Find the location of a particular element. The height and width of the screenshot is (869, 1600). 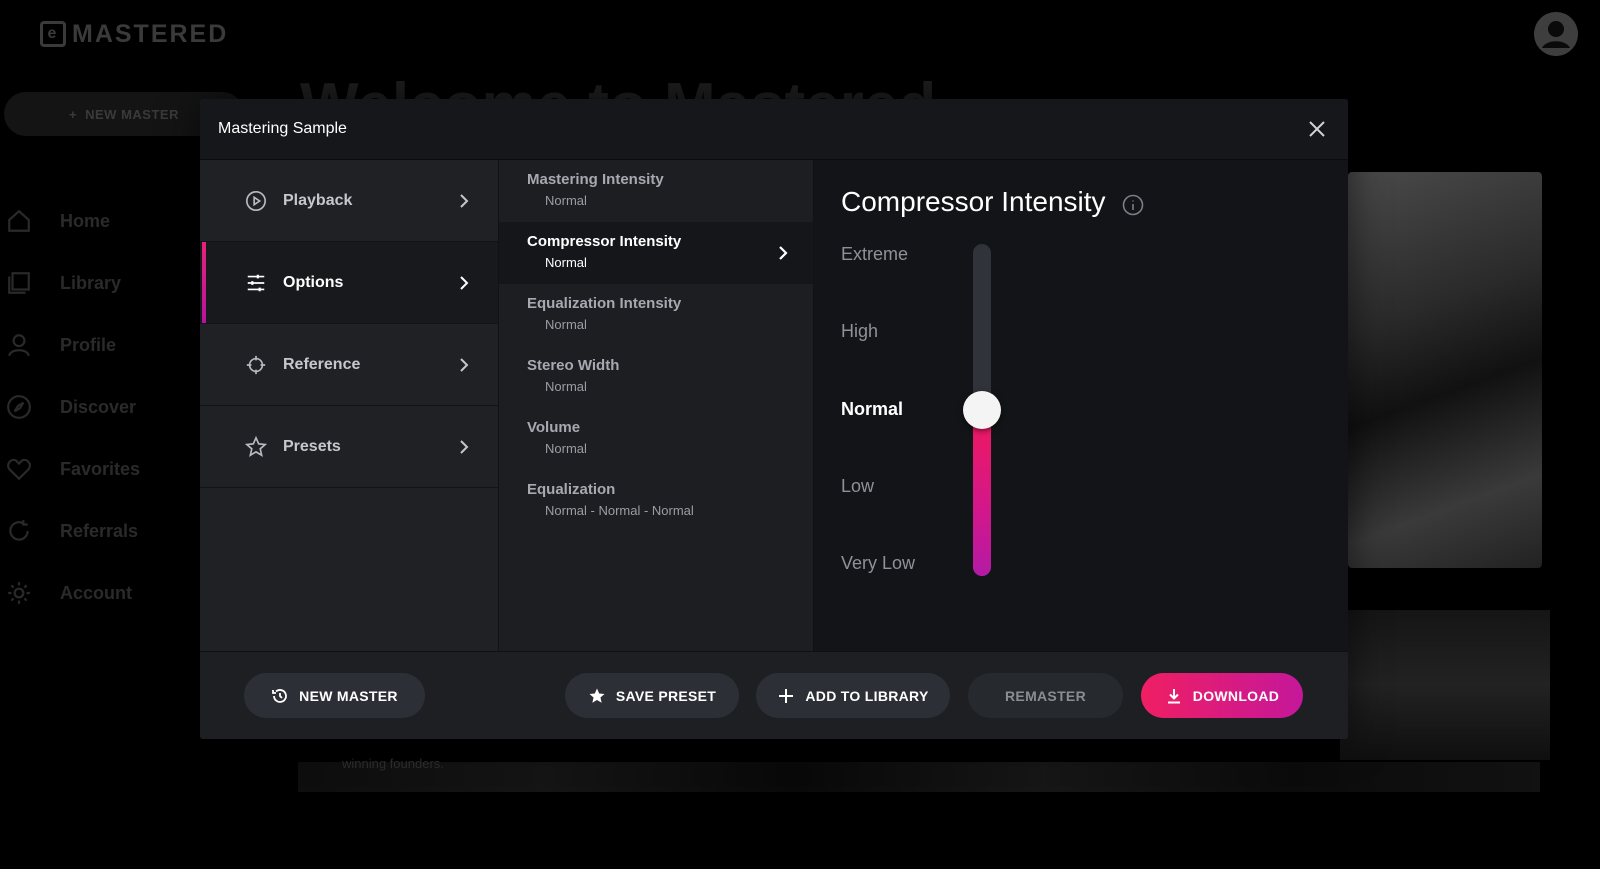

new-master-button: NEW MASTER is located at coordinates (334, 695).